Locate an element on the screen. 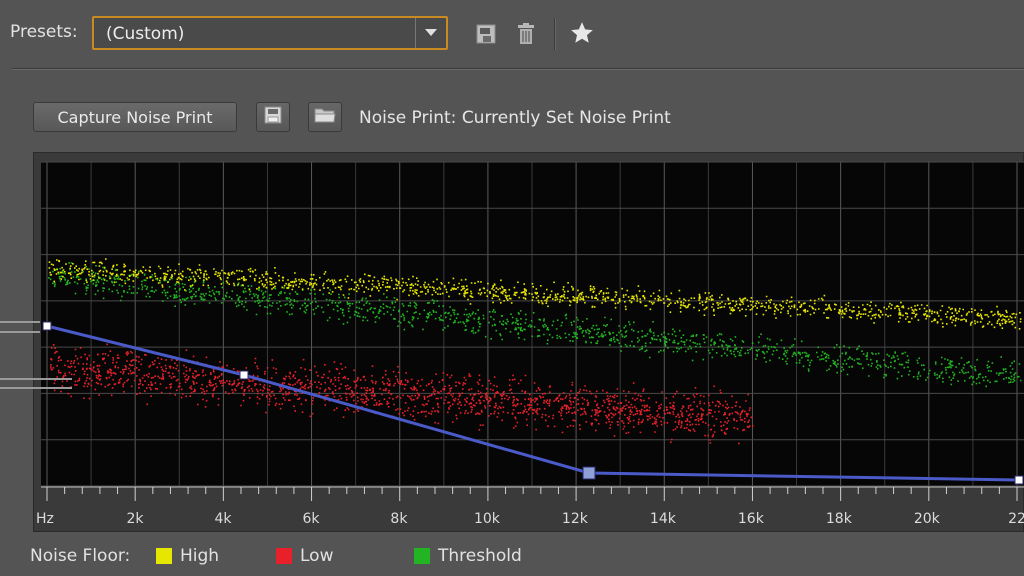 The image size is (1024, 576). frequency-axis: Hz 2k 4k 6k 8k 10k 12k 14k 16k 18k 20k 22 is located at coordinates (530, 506).